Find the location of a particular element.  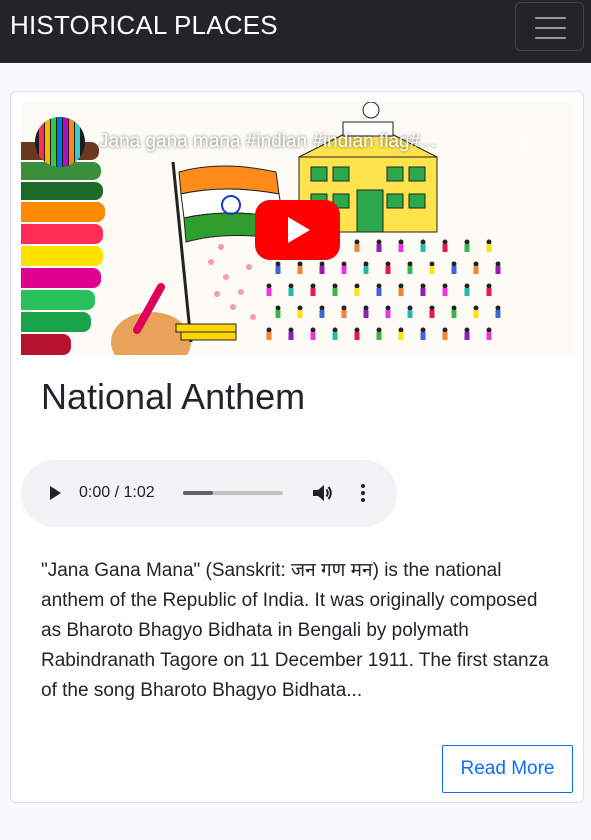

audio-progress-slider is located at coordinates (233, 493).